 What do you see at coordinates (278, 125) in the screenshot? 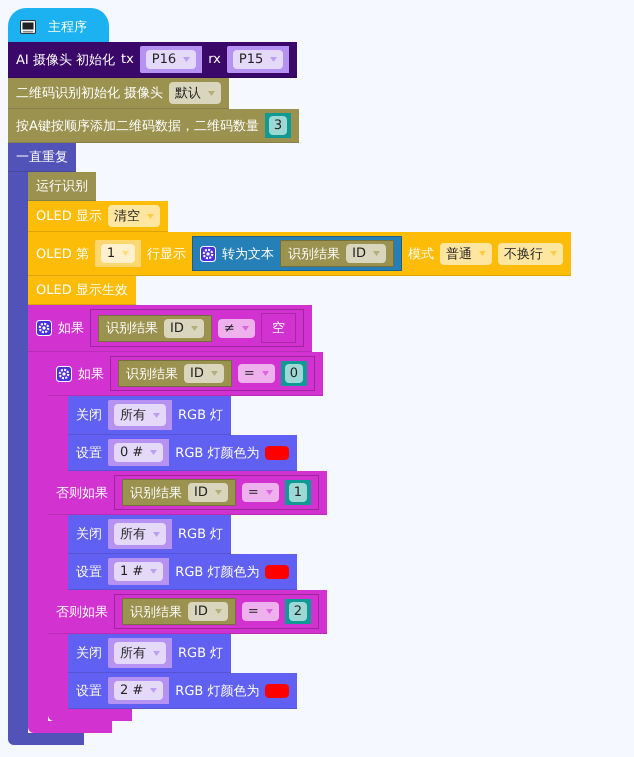
I see `number-field: 3` at bounding box center [278, 125].